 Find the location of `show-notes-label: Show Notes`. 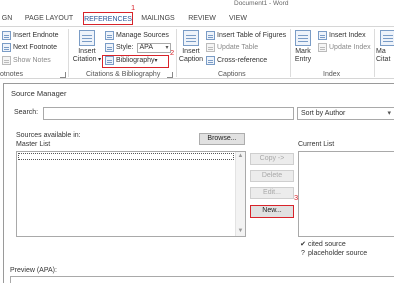

show-notes-label: Show Notes is located at coordinates (32, 60).